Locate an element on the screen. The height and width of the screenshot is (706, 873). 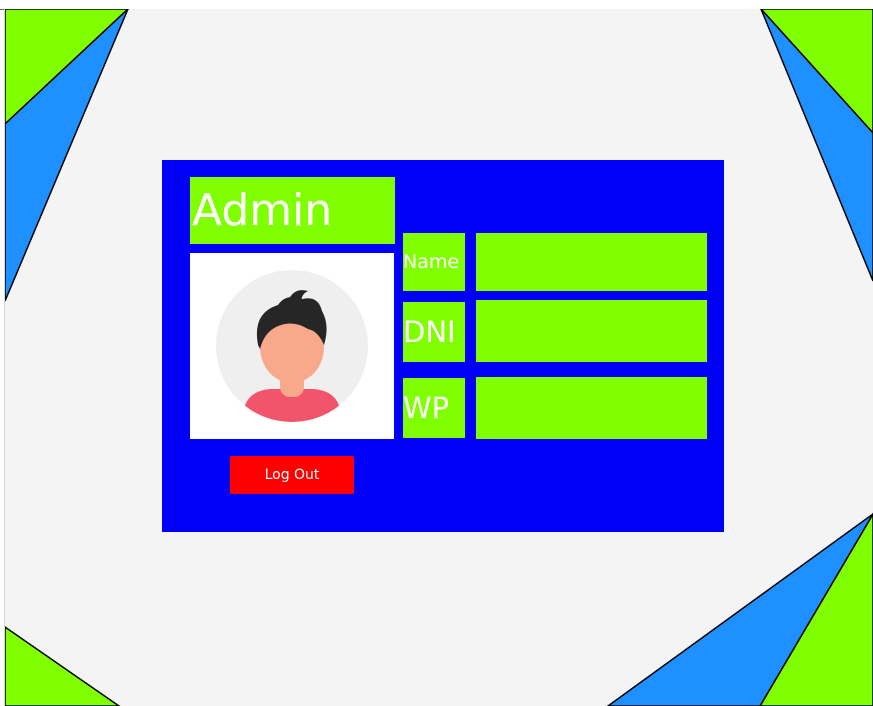
corner-triangle-bottom-left-green is located at coordinates (63, 666).